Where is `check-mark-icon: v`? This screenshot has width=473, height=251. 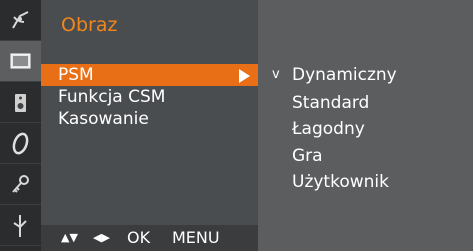
check-mark-icon: v is located at coordinates (276, 74).